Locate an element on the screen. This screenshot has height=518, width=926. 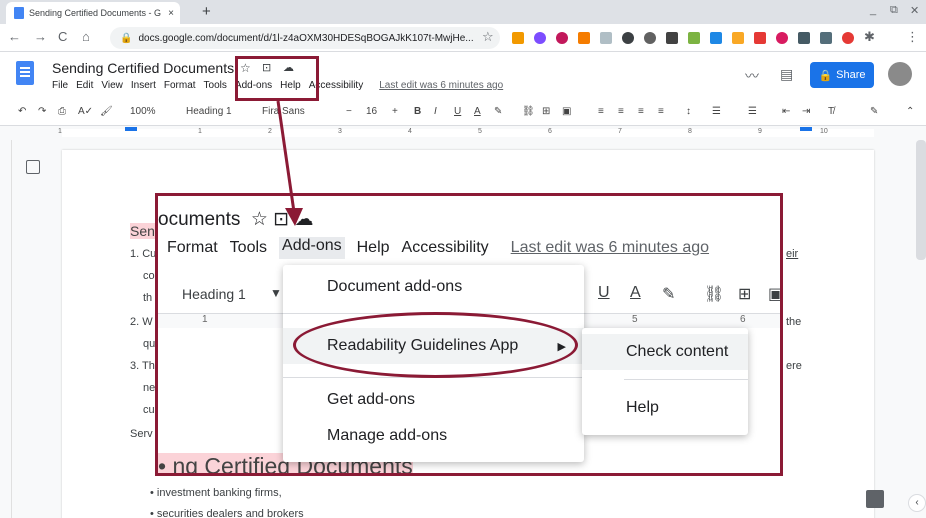
annotation-ellipse is located at coordinates (435, 345).